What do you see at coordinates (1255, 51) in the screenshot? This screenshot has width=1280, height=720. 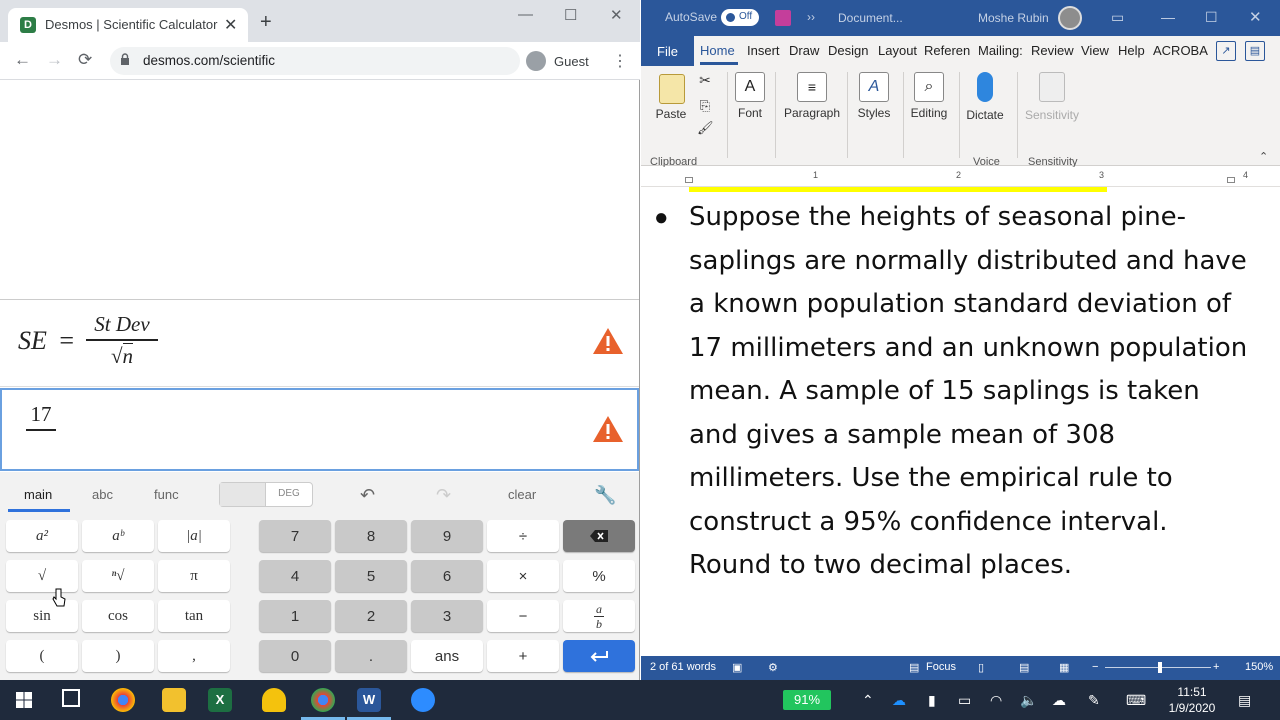 I see `comments-icon: ▤` at bounding box center [1255, 51].